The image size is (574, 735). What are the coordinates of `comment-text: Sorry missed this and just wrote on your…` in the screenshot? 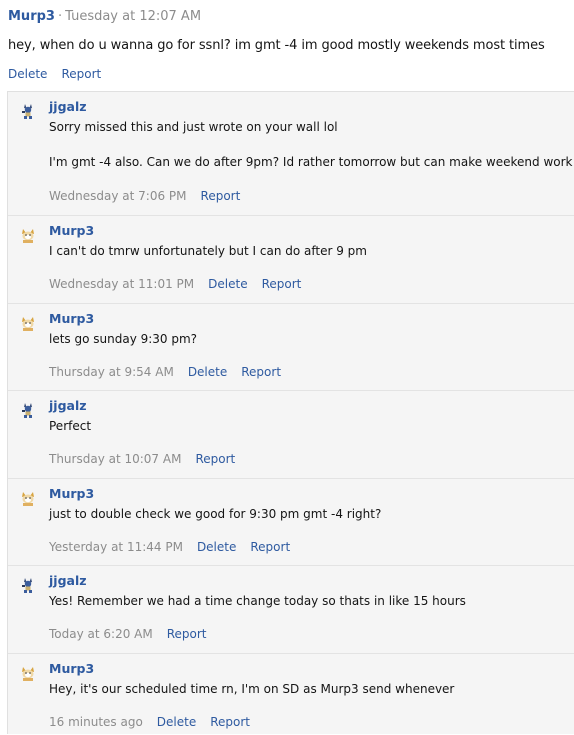 It's located at (311, 145).